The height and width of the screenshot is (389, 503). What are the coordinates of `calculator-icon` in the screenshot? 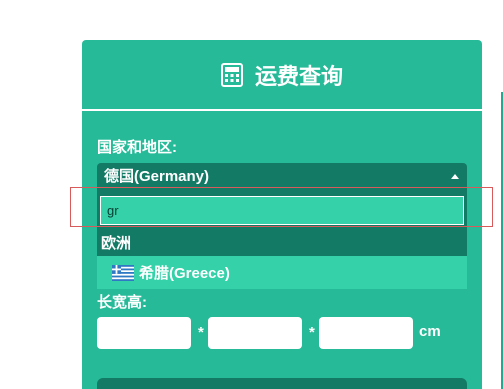 It's located at (231, 74).